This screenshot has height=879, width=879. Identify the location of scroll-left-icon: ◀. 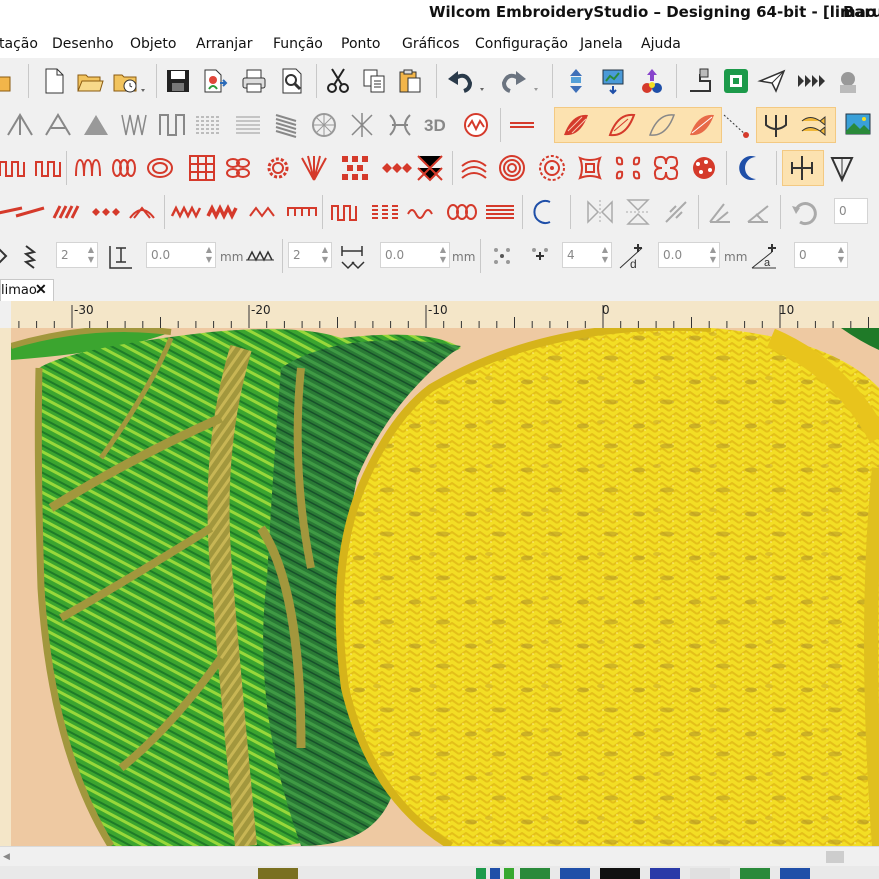
(6, 856).